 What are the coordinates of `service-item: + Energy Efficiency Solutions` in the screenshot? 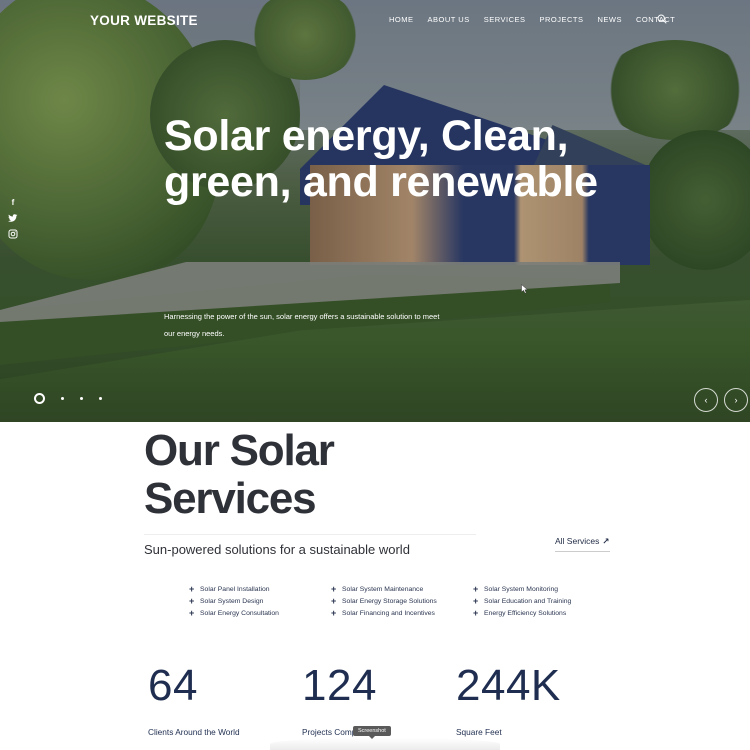 It's located at (522, 613).